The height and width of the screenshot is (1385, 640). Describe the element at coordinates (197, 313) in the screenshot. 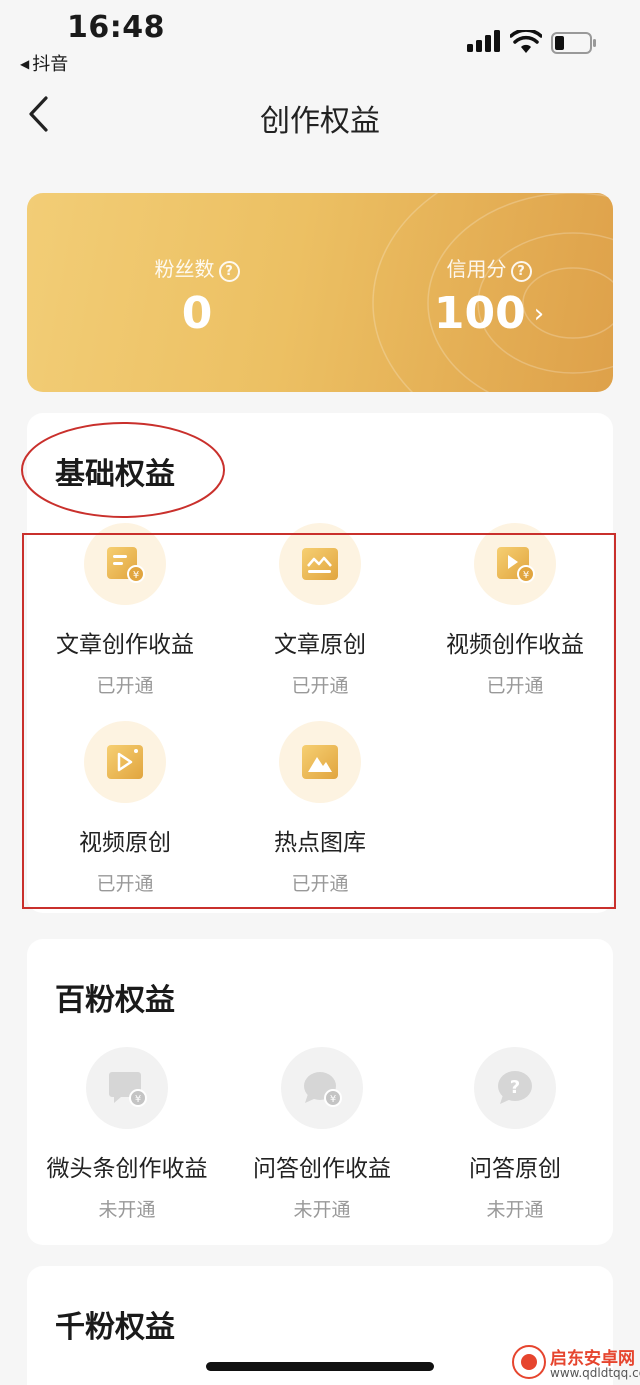

I see `fans-value: 0` at that location.